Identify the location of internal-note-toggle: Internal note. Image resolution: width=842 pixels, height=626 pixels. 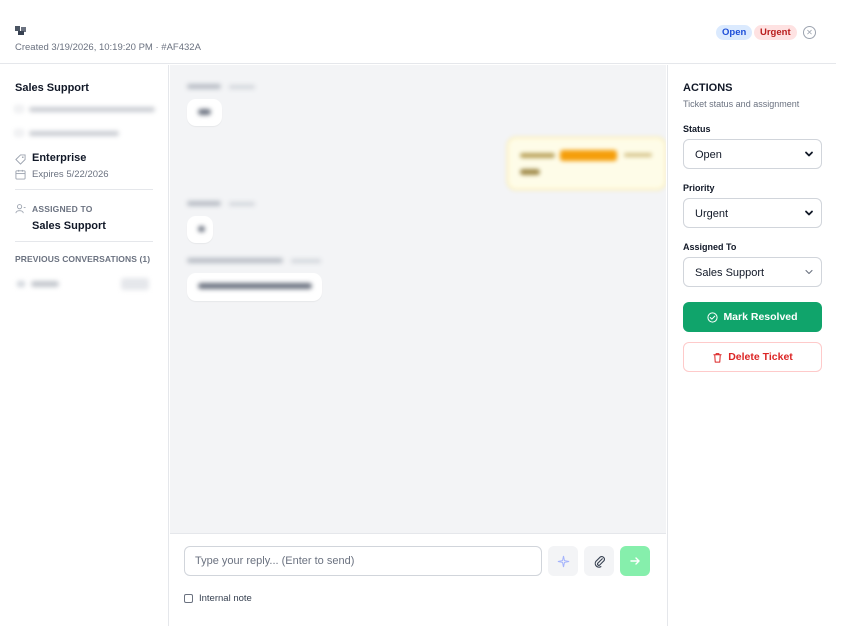
(218, 598).